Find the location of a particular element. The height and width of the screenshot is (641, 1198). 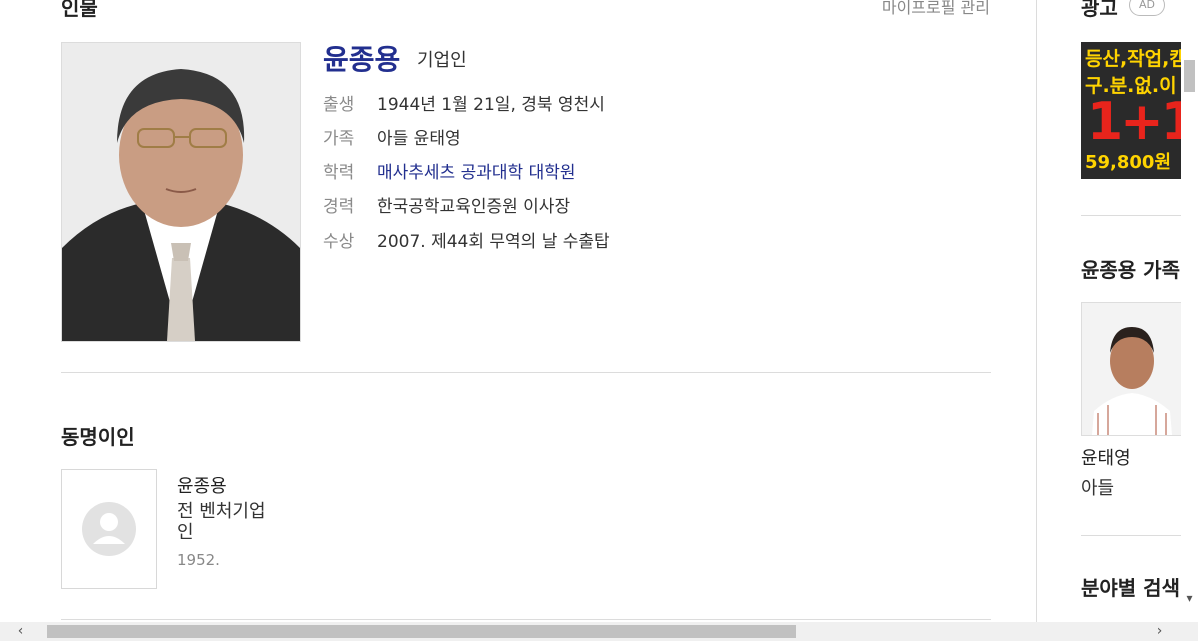

same-name-thumbnail is located at coordinates (109, 529).